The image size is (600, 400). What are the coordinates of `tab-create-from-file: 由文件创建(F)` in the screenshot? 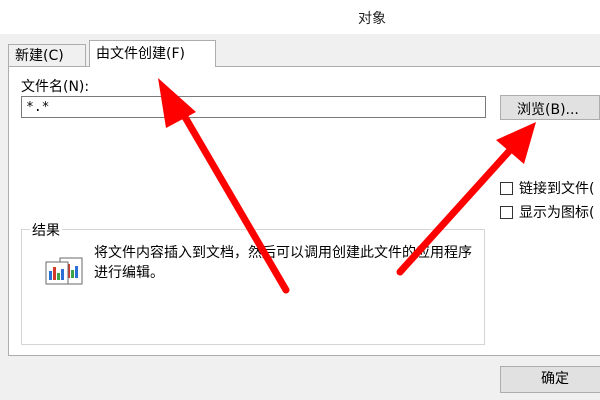 It's located at (152, 53).